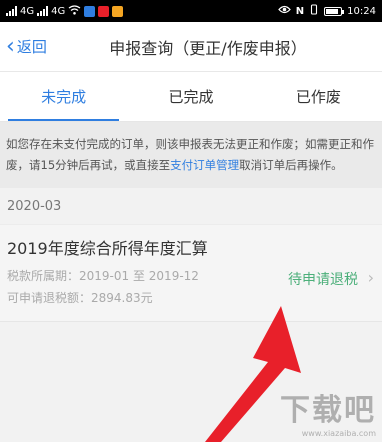 This screenshot has height=442, width=382. I want to click on chevron-left-icon: ‹, so click(10, 46).